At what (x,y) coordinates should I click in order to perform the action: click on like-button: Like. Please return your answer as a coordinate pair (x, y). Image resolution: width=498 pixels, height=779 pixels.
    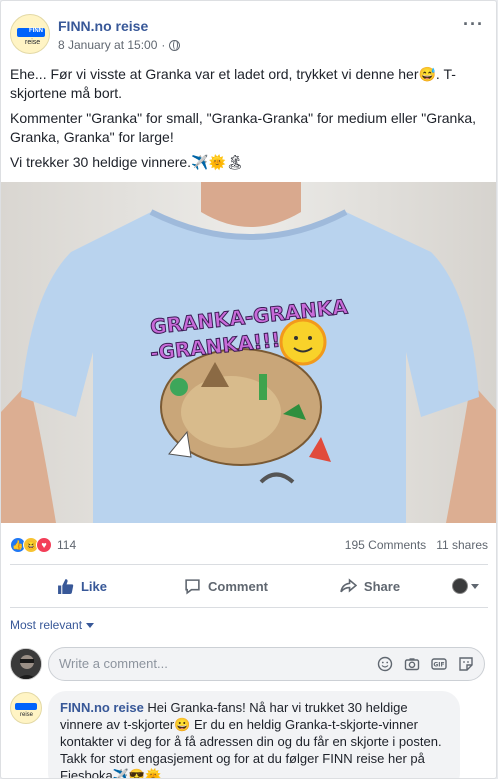
    Looking at the image, I should click on (82, 586).